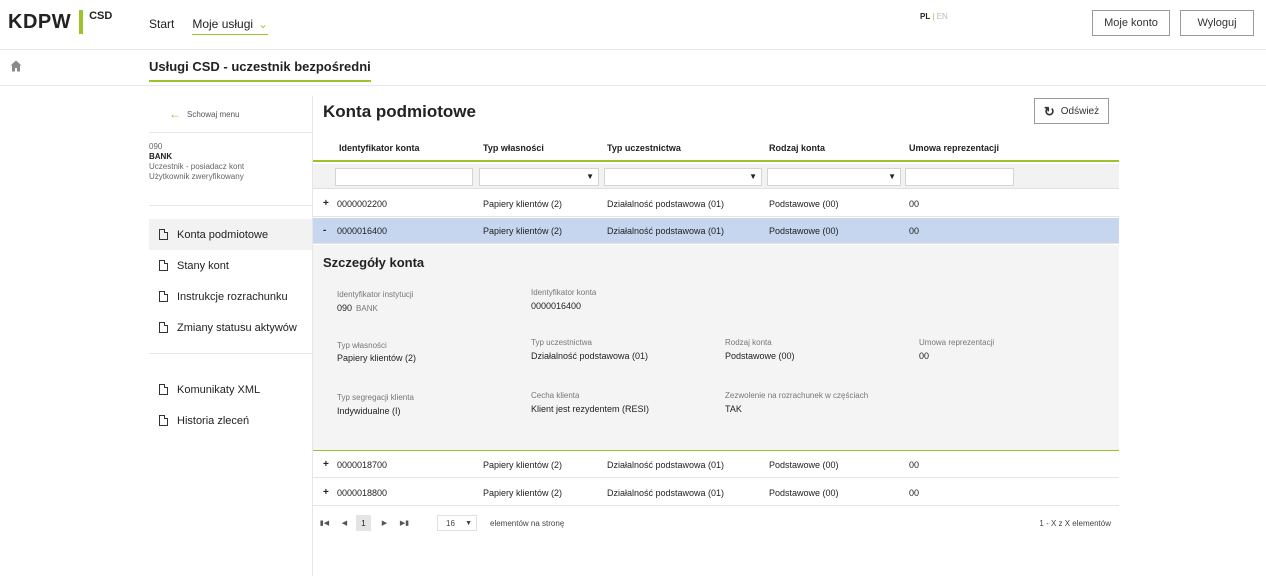  I want to click on agreement-filter-input, so click(959, 177).